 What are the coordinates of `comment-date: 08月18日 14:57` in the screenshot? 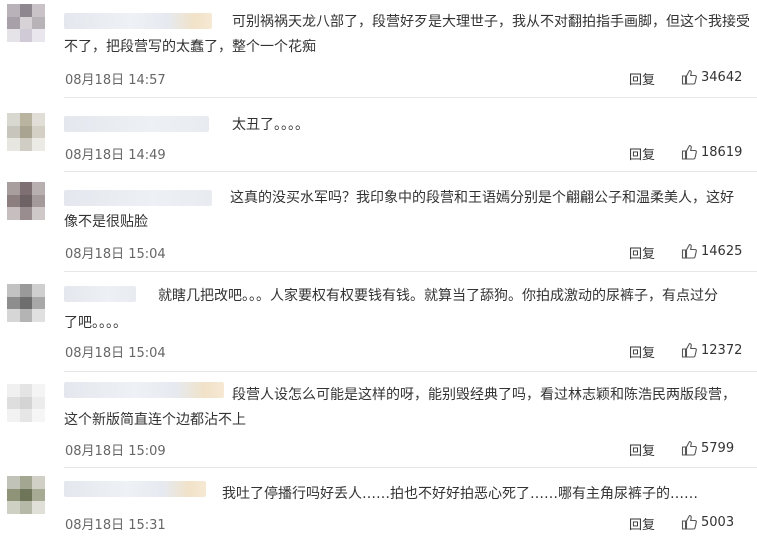 It's located at (115, 80).